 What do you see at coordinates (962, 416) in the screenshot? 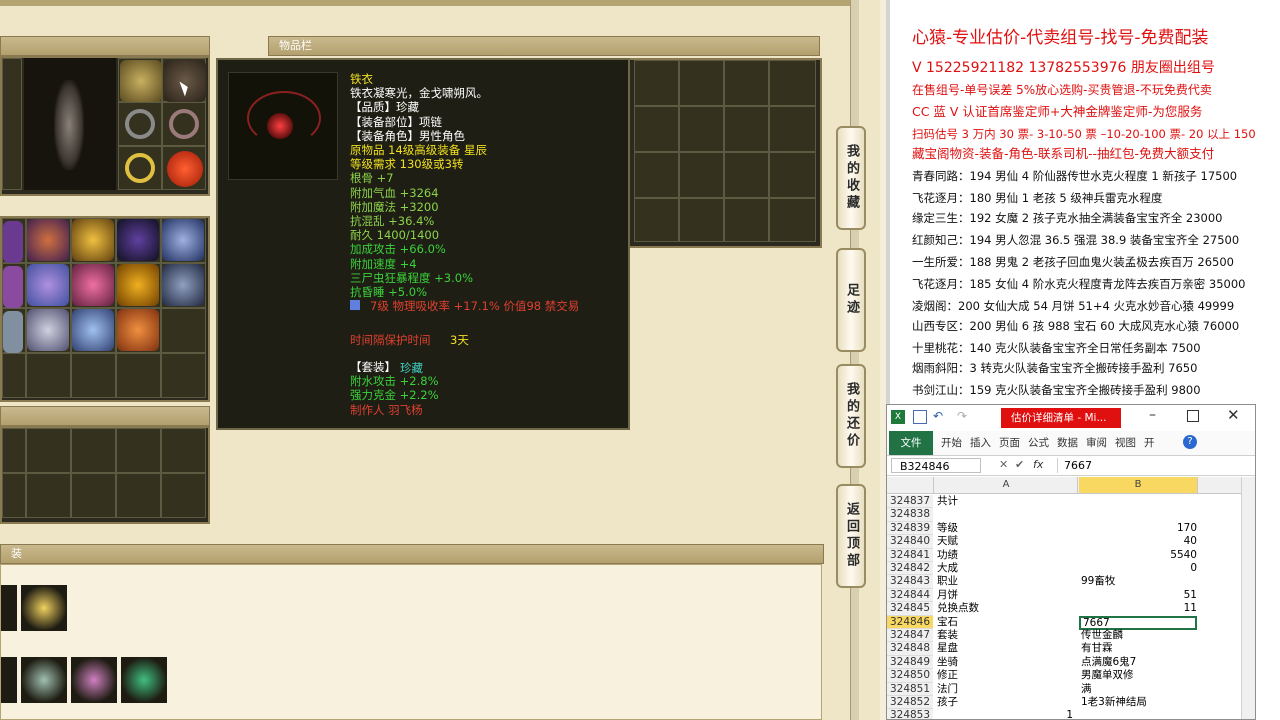
I see `redo-icon: ↷` at bounding box center [962, 416].